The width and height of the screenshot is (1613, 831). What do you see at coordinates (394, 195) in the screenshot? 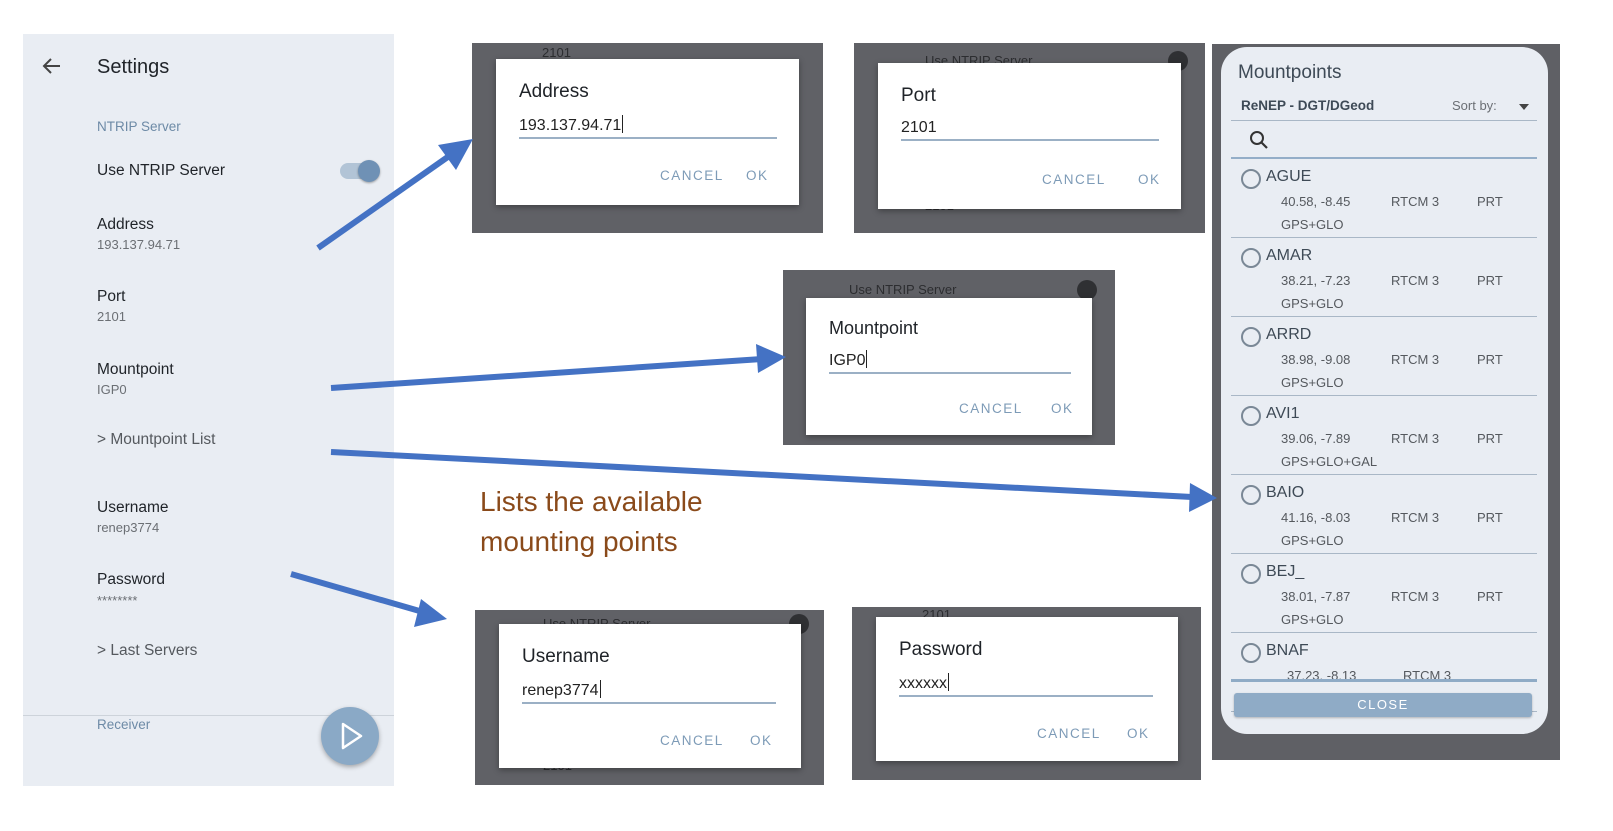
I see `arrow-to-address-dialog` at bounding box center [394, 195].